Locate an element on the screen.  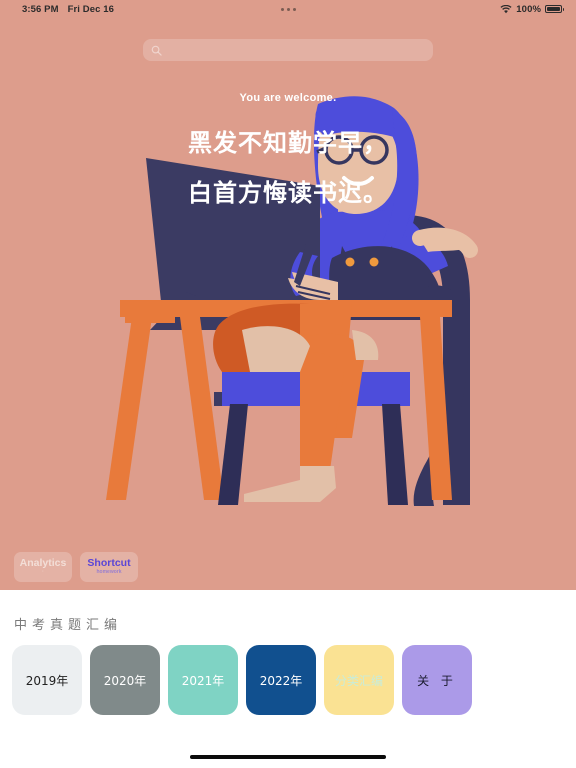
library-card-label: 2020年 is located at coordinates (125, 680).